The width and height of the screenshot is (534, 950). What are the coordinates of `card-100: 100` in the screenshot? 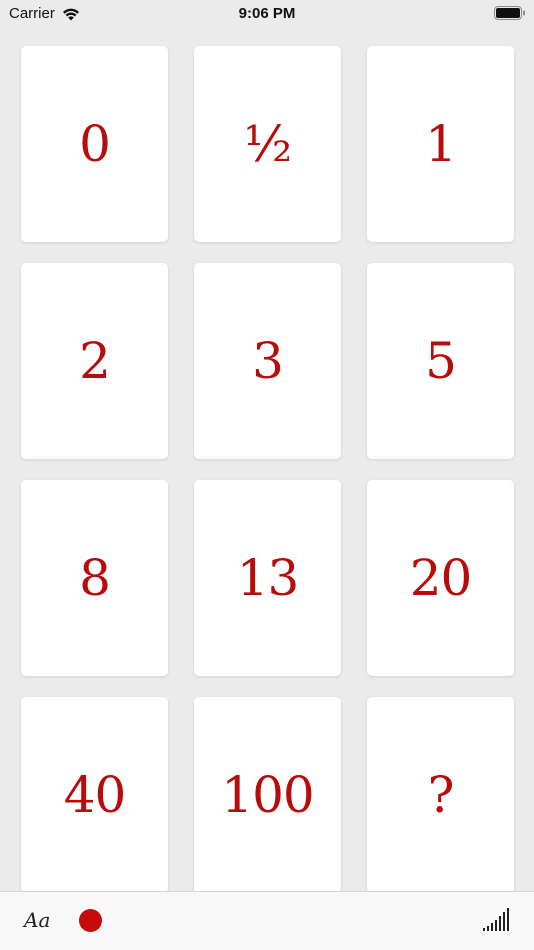 It's located at (267, 795).